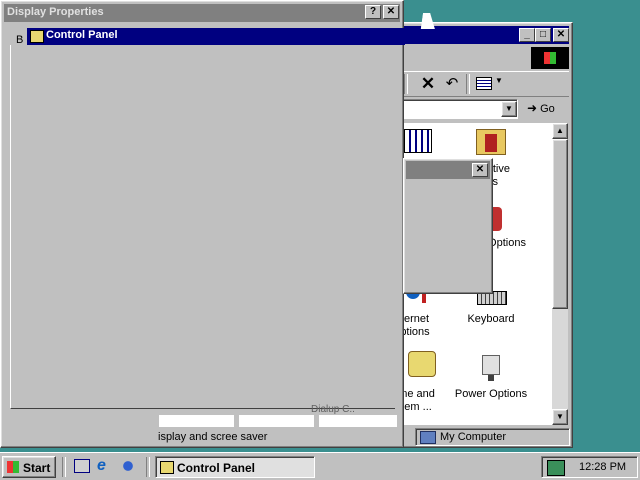 The height and width of the screenshot is (480, 640). I want to click on display-properties-titlebar: Display Properties, so click(202, 13).